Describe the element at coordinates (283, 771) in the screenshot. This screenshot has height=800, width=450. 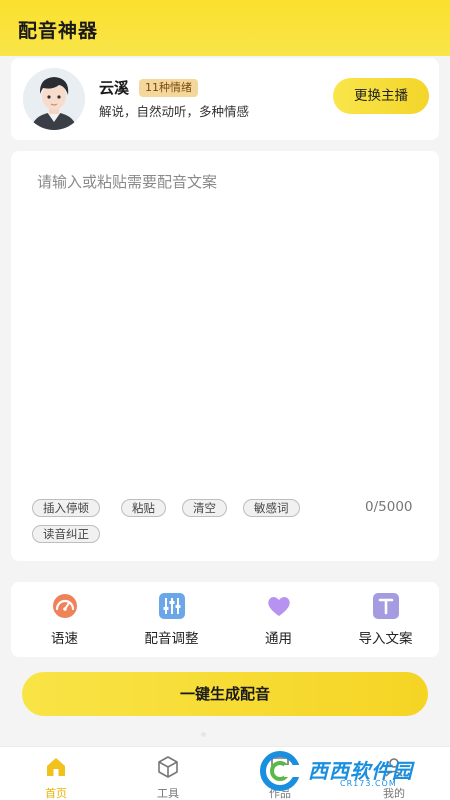
I see `watermark-logo-icon` at that location.